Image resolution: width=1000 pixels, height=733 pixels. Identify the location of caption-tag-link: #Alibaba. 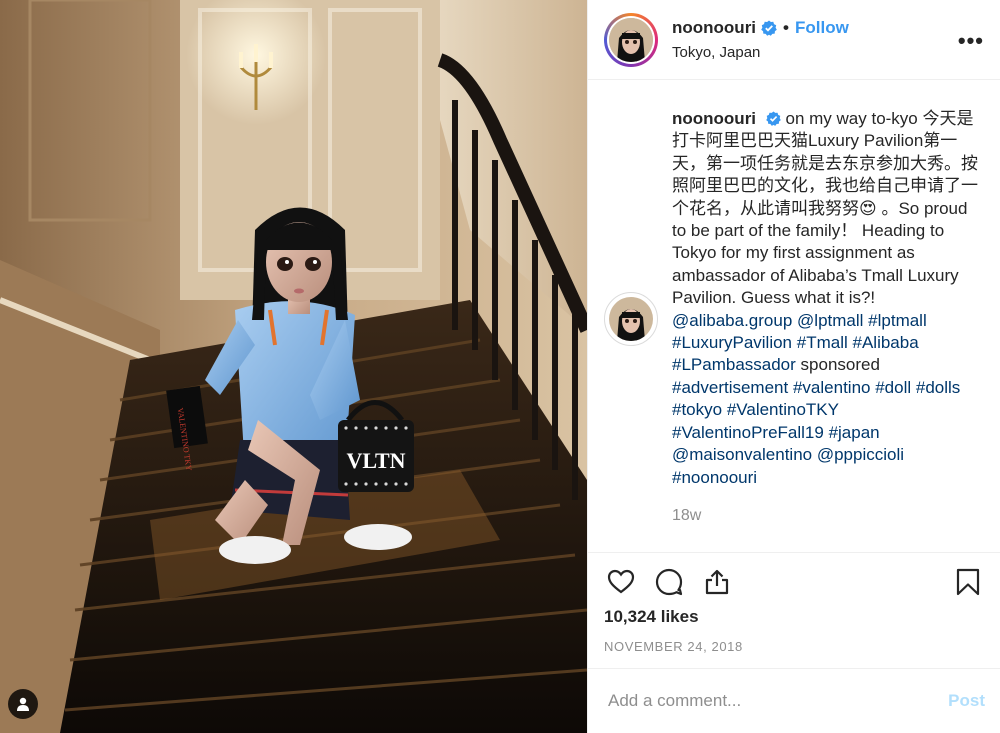
(886, 342).